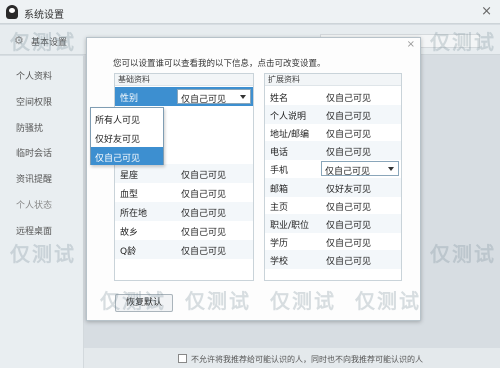 The height and width of the screenshot is (368, 500). I want to click on row-label: 学历, so click(279, 244).